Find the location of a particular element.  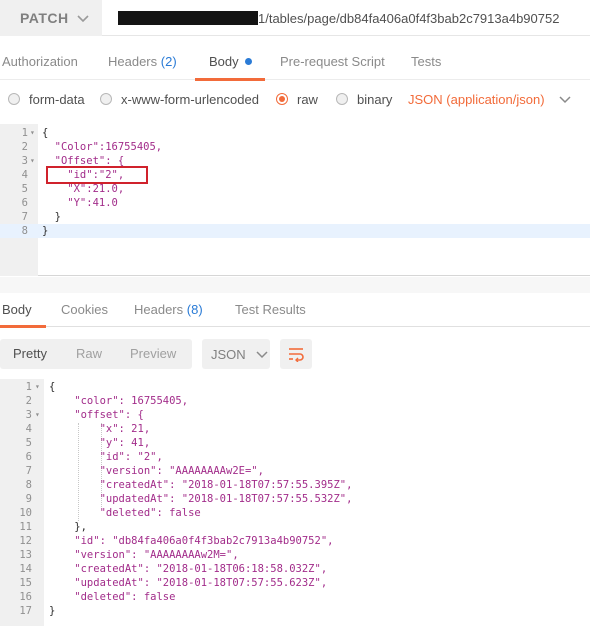

line-number: 1 is located at coordinates (28, 387).